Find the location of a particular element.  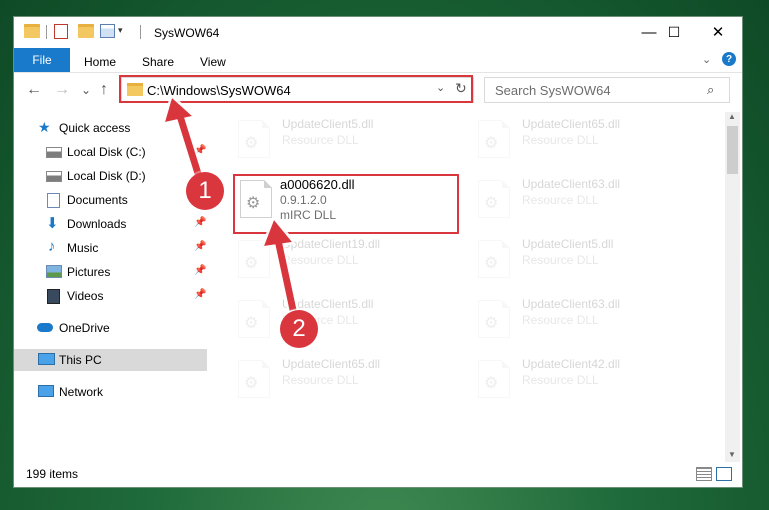

arrow-two is located at coordinates (280, 265).